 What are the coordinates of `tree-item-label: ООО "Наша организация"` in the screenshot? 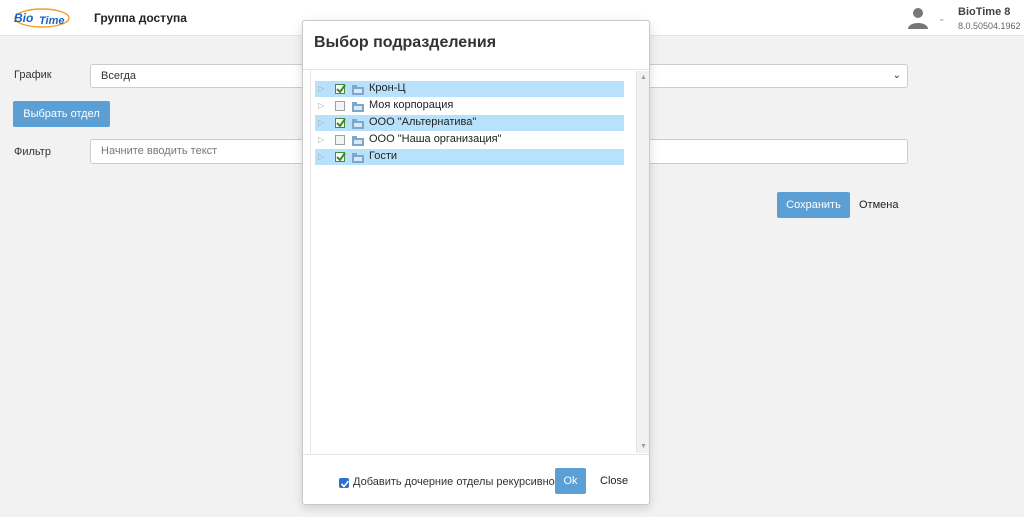 It's located at (435, 139).